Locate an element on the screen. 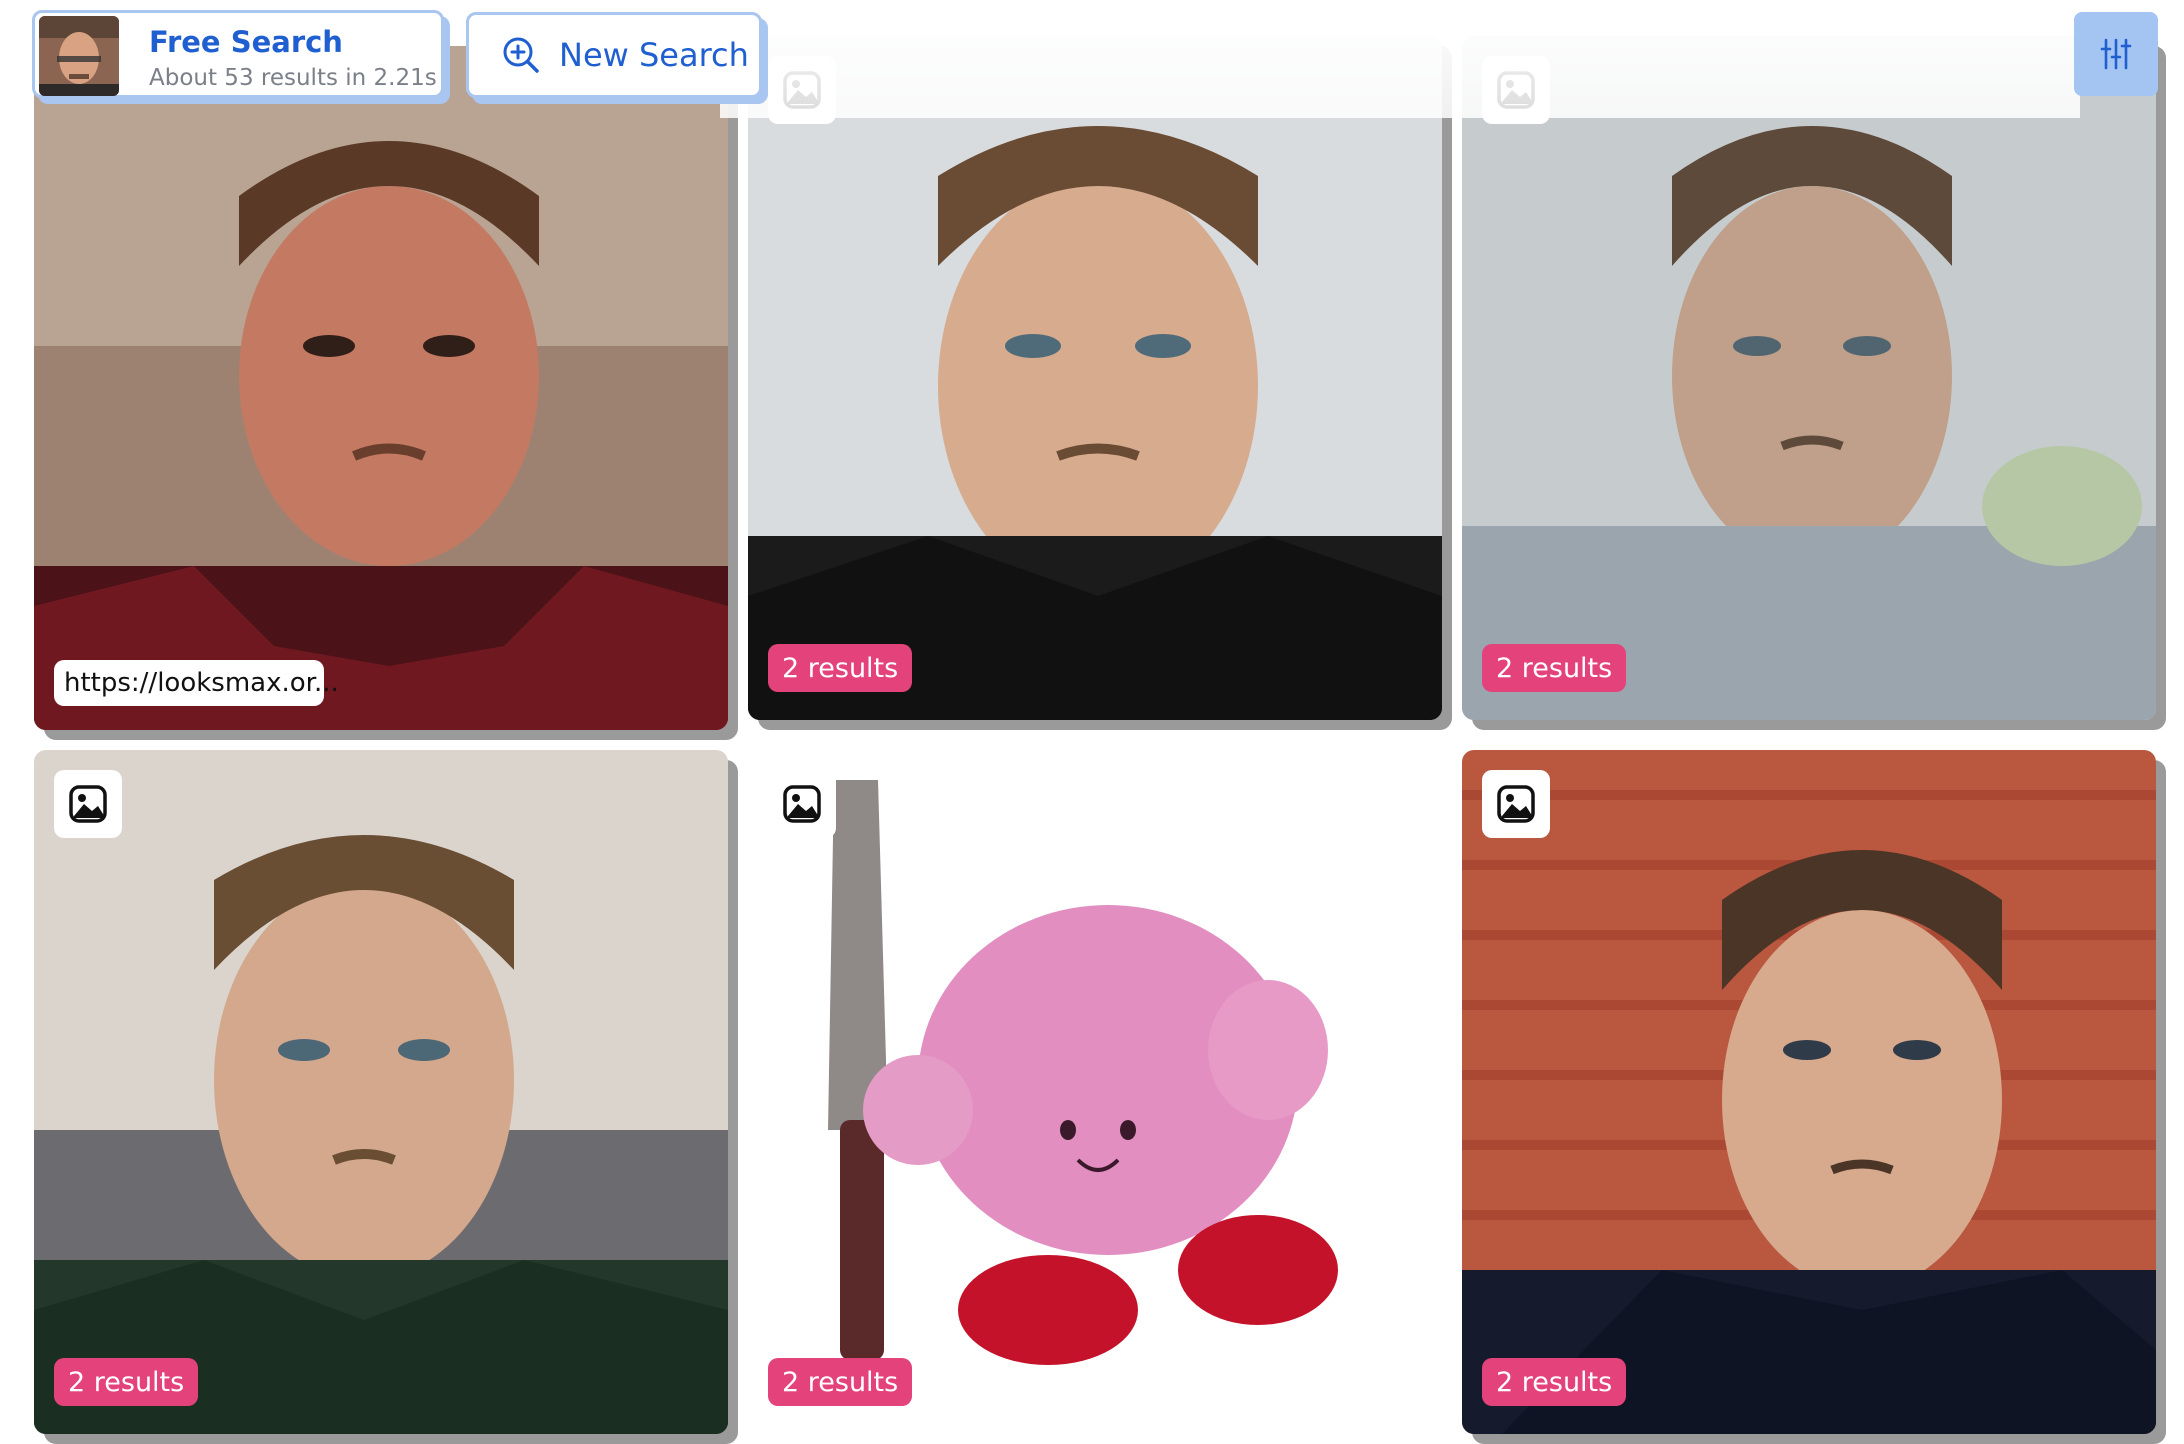 Image resolution: width=2184 pixels, height=1444 pixels. search-title: Free Search is located at coordinates (246, 42).